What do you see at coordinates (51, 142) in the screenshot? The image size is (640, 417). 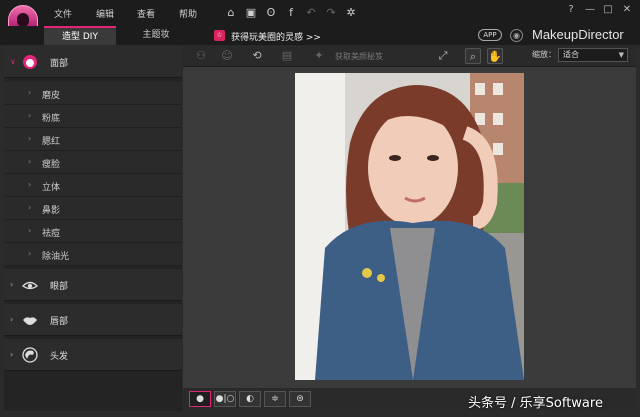 I see `face-item-label: 腮红` at bounding box center [51, 142].